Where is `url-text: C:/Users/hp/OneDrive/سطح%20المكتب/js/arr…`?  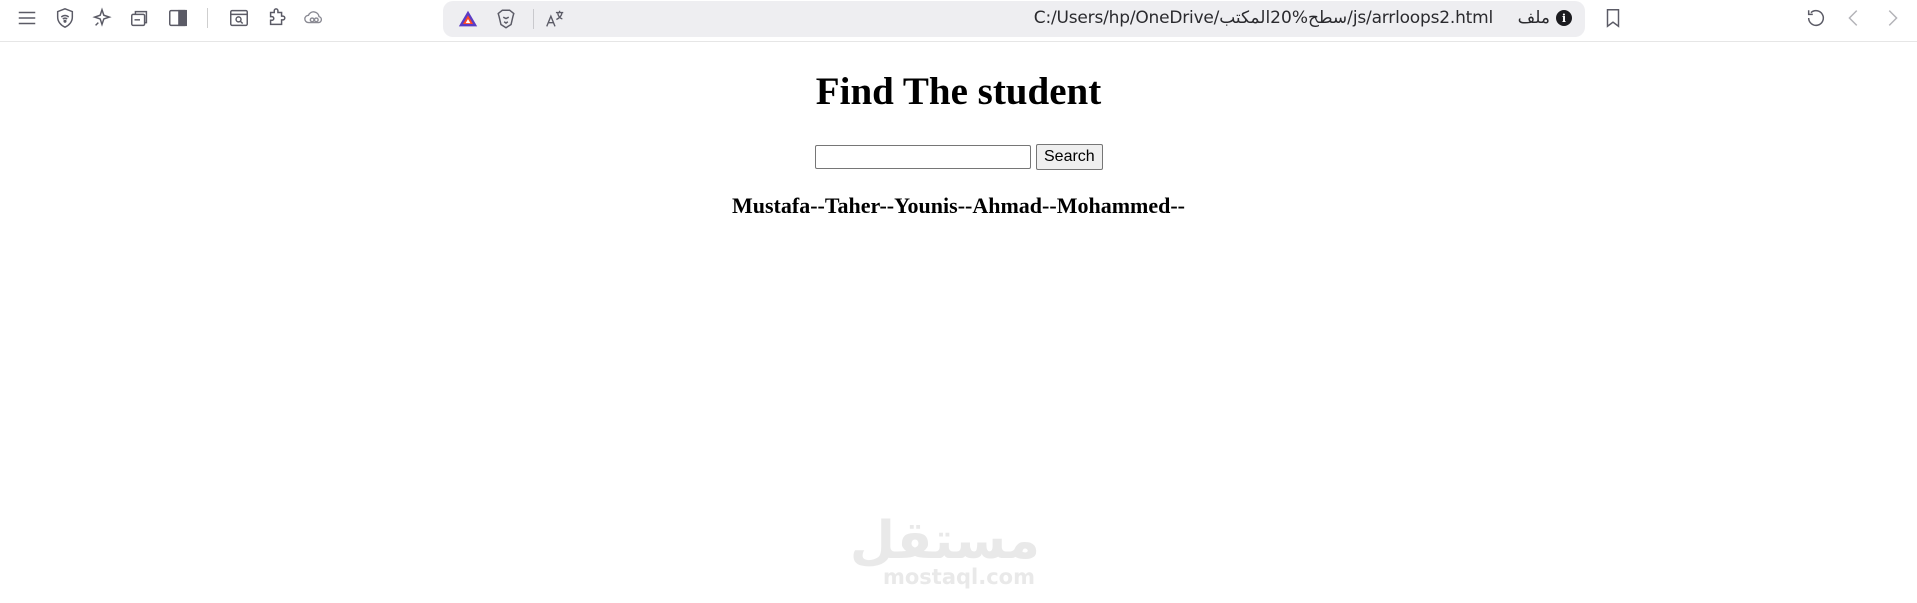
url-text: C:/Users/hp/OneDrive/سطح%20المكتب/js/arr… is located at coordinates (1263, 18).